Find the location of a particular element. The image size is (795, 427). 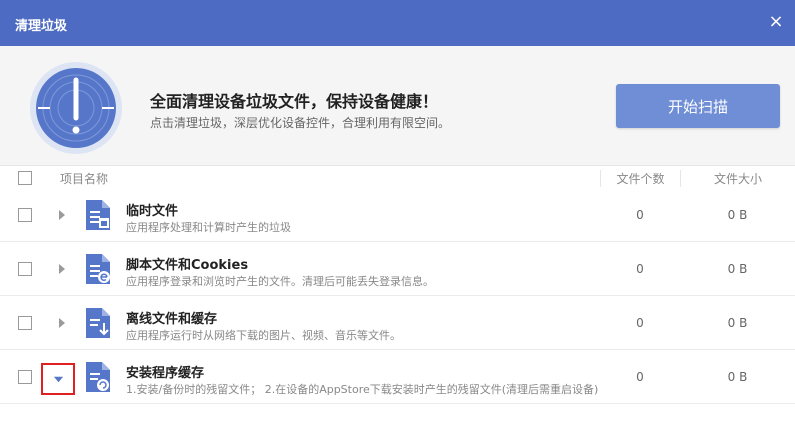

header-count: 文件个数 is located at coordinates (640, 178).